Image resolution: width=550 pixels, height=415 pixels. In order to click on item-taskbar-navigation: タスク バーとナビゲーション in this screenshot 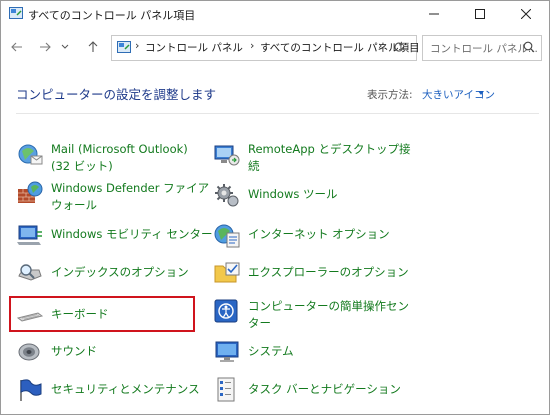, I will do `click(314, 390)`.